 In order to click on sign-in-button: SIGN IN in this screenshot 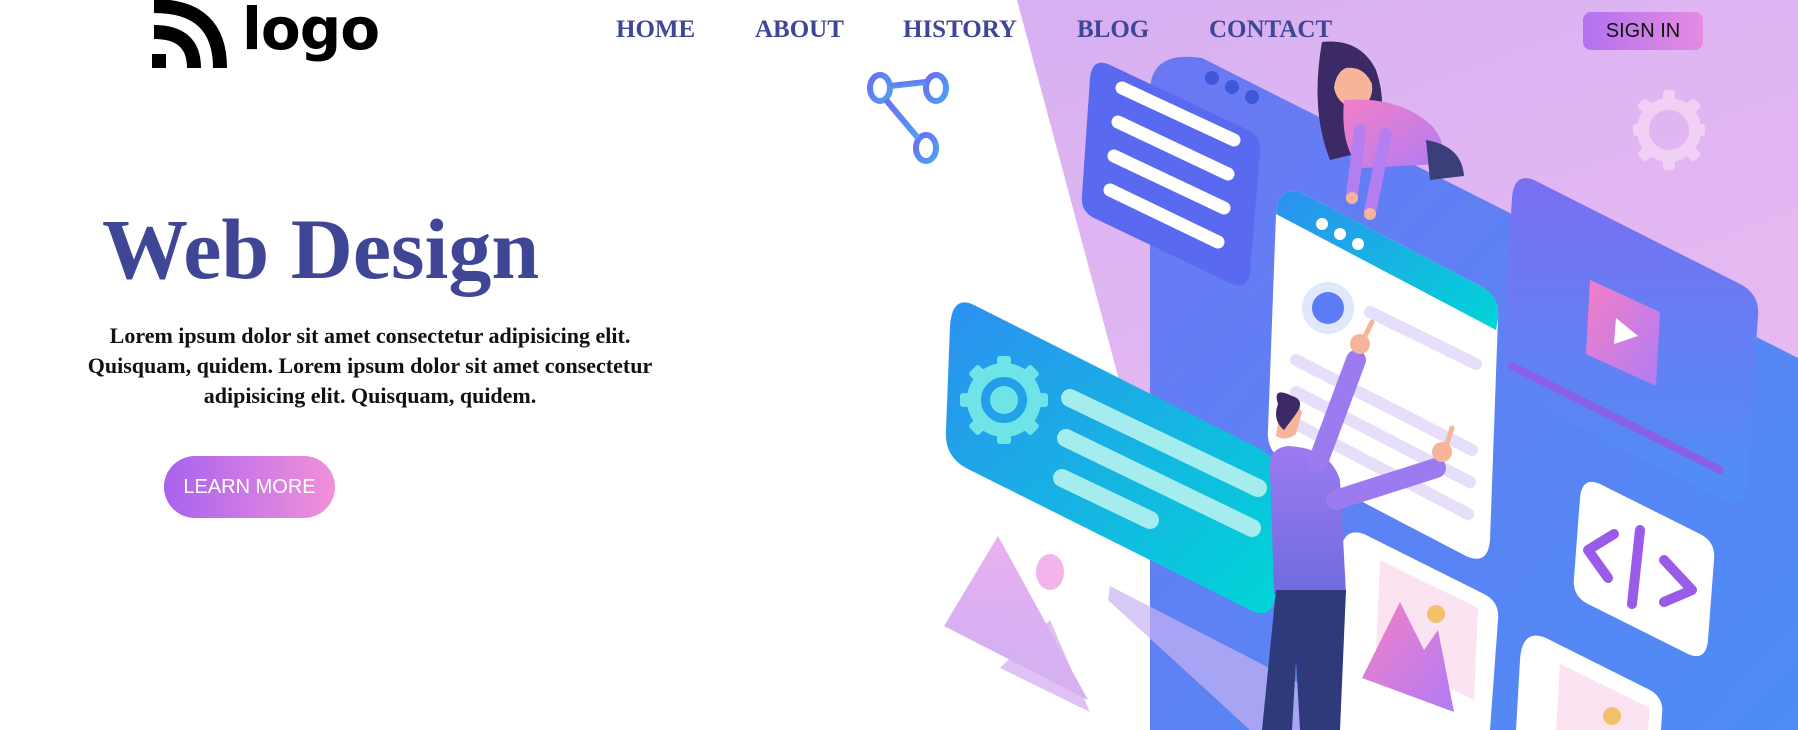, I will do `click(1643, 31)`.